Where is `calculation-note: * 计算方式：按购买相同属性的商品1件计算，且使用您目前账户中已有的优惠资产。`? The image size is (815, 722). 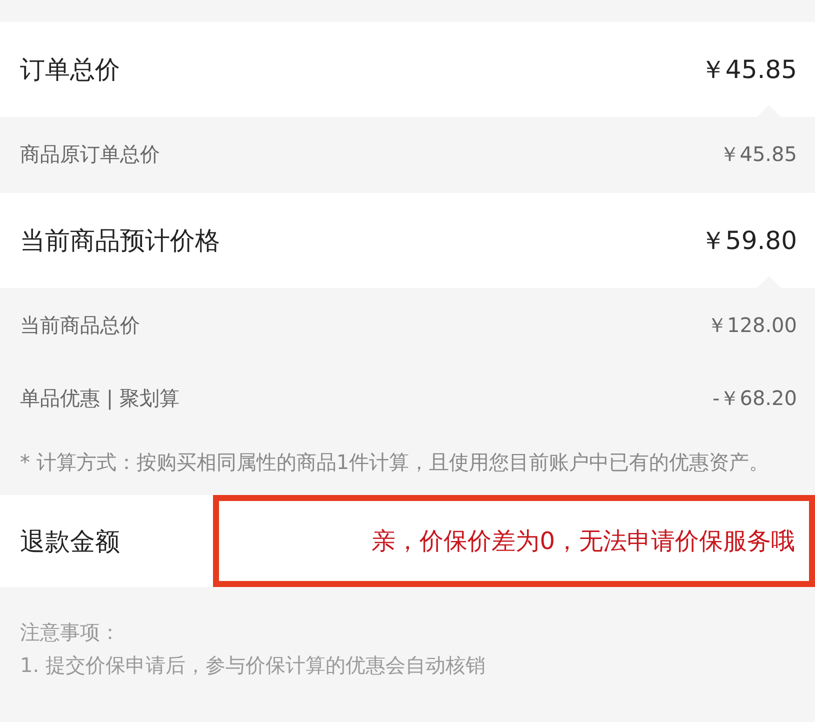 calculation-note: * 计算方式：按购买相同属性的商品1件计算，且使用您目前账户中已有的优惠资产。 is located at coordinates (395, 462).